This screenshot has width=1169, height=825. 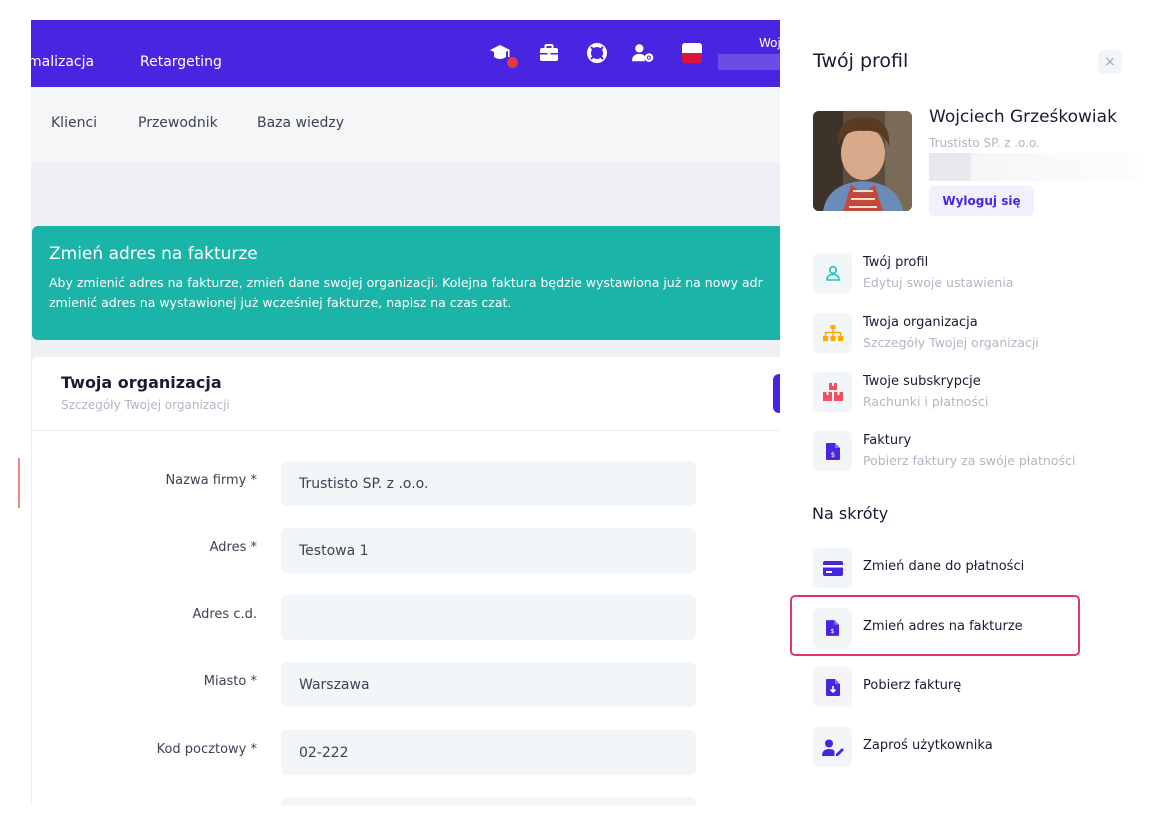 What do you see at coordinates (233, 547) in the screenshot?
I see `field-label: Adres *` at bounding box center [233, 547].